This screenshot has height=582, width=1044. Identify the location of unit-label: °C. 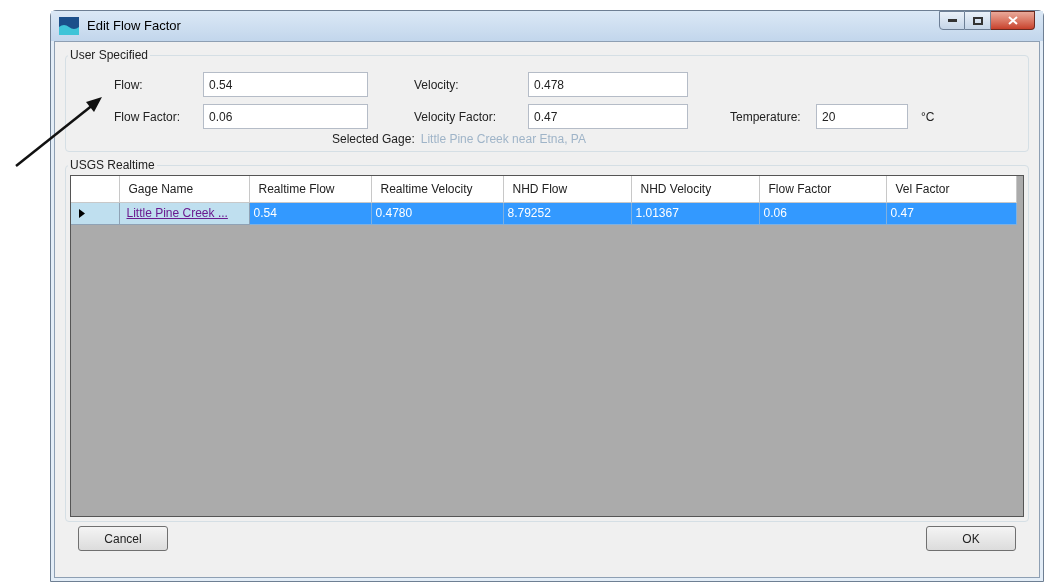
(928, 117).